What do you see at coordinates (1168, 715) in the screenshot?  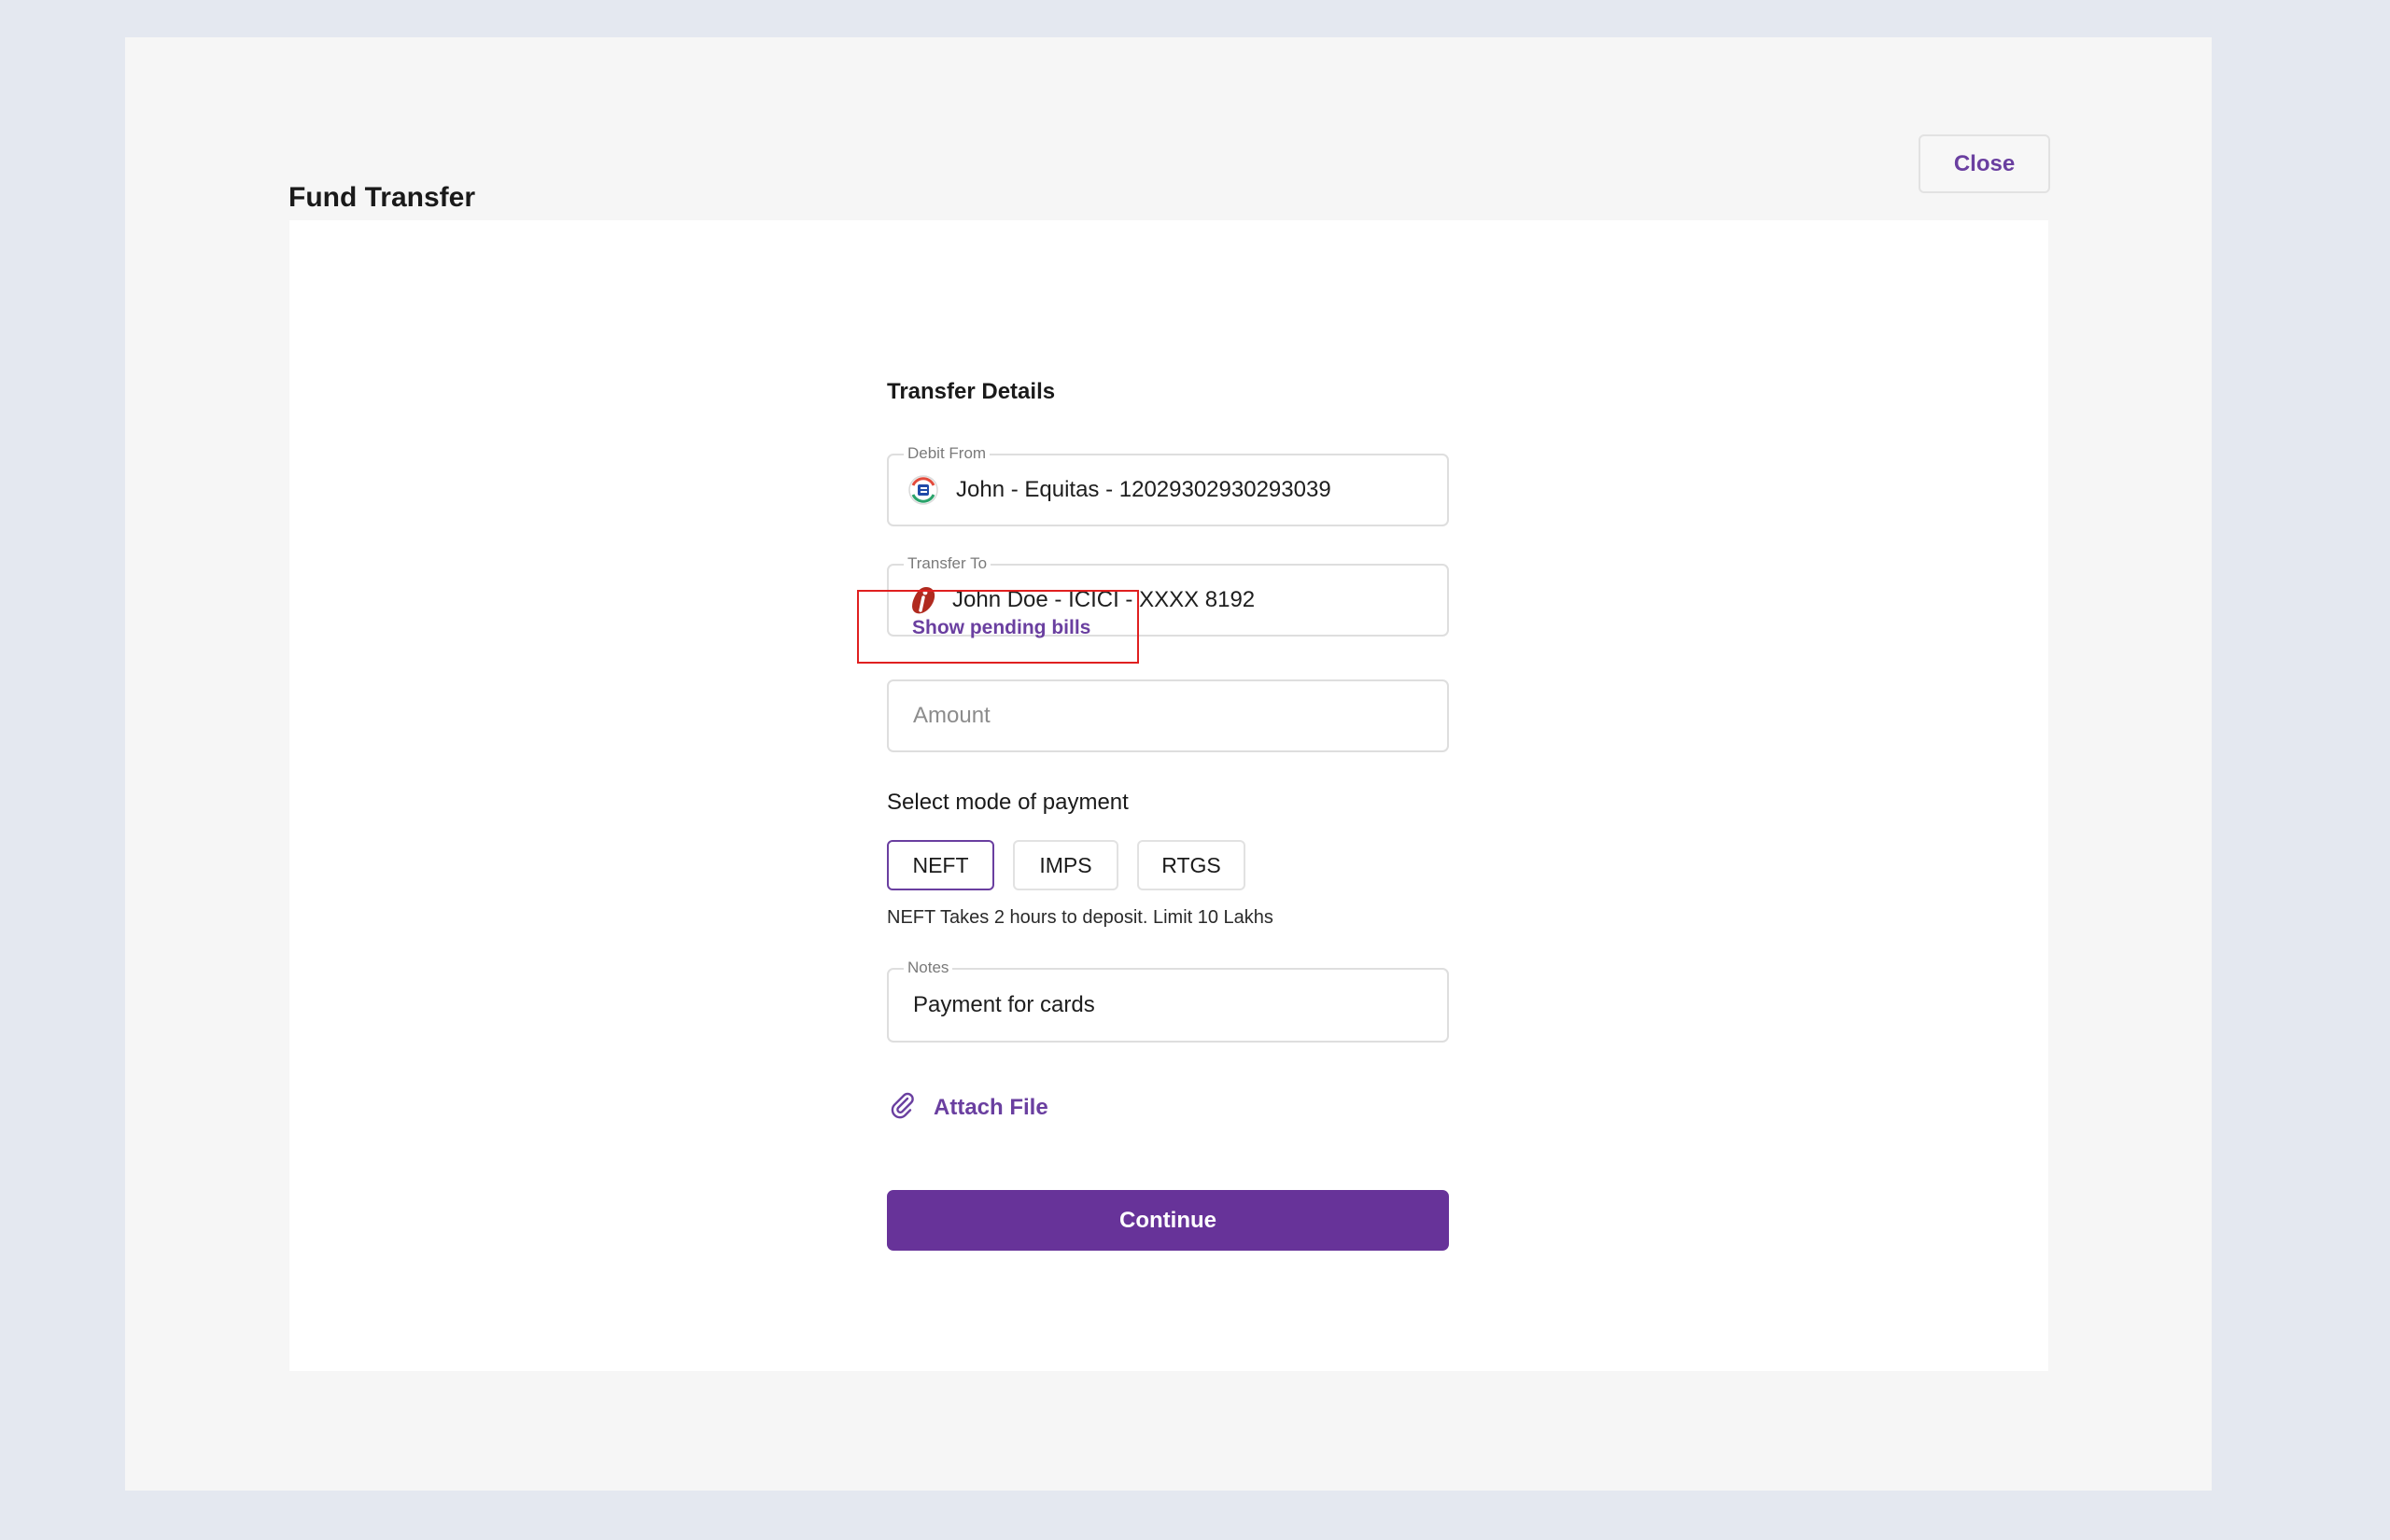 I see `amount-input: Amount` at bounding box center [1168, 715].